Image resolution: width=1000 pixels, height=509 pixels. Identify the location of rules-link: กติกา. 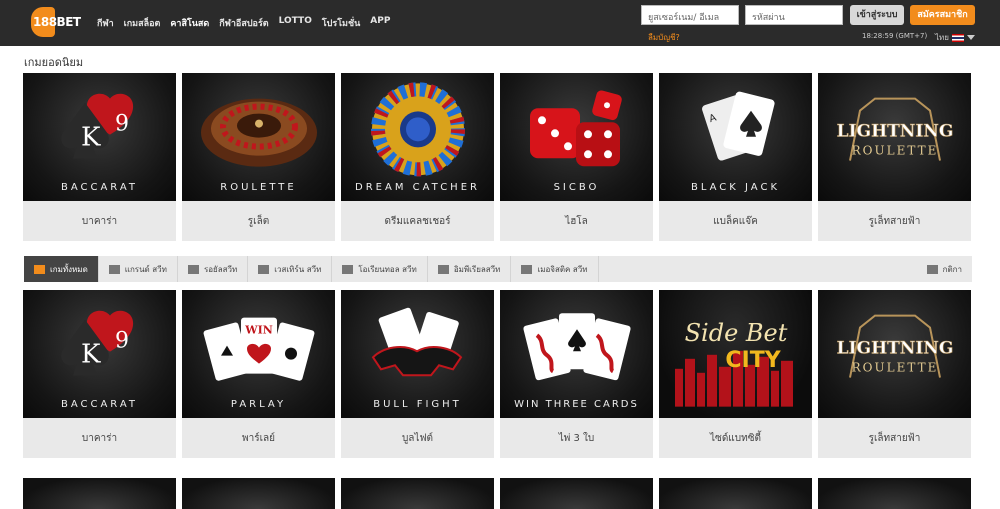
(944, 269).